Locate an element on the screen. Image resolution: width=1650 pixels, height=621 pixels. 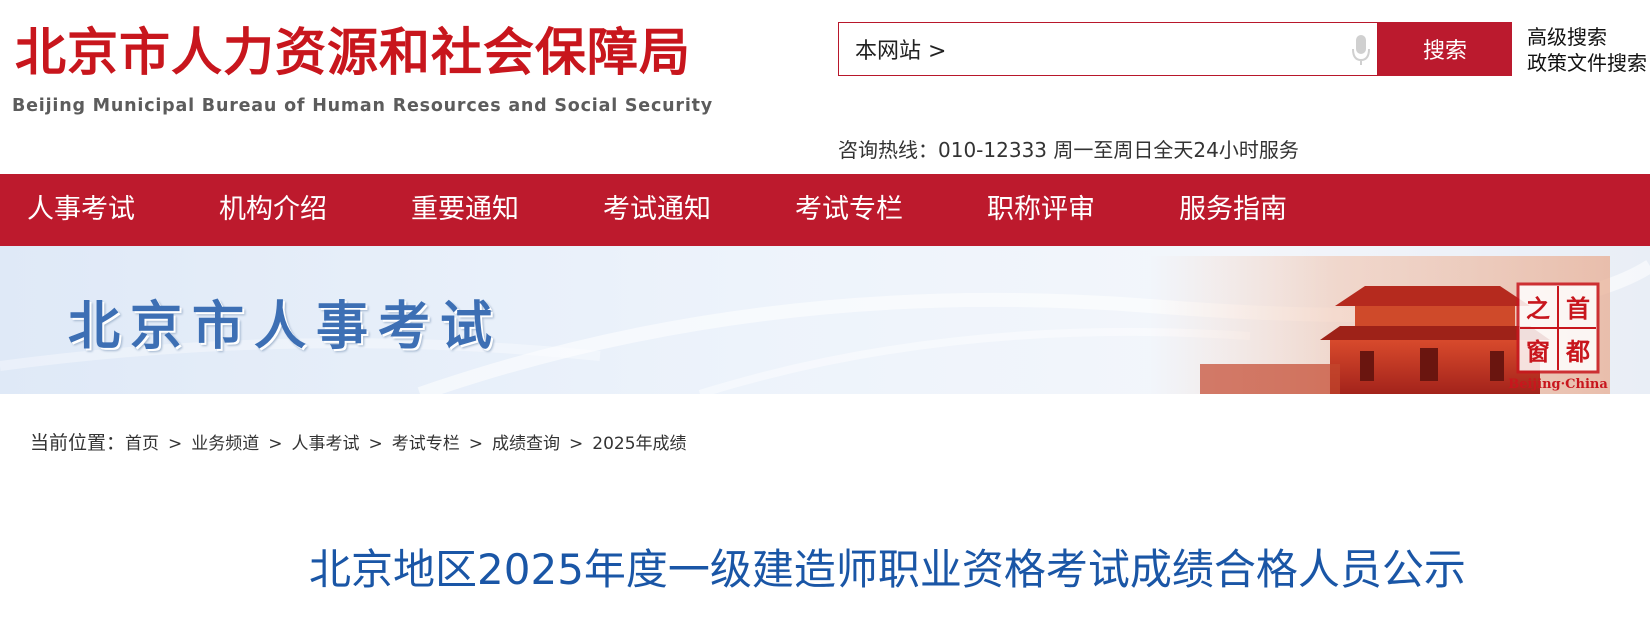
hotline-text: 咨询热线：010-12333 周一至周日全天24小时服务 is located at coordinates (1068, 150).